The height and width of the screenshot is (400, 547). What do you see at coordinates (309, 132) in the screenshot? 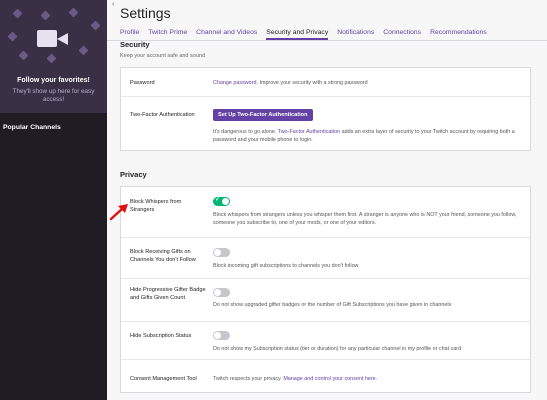
I see `two-factor-link: Two-Factor Authentication` at bounding box center [309, 132].